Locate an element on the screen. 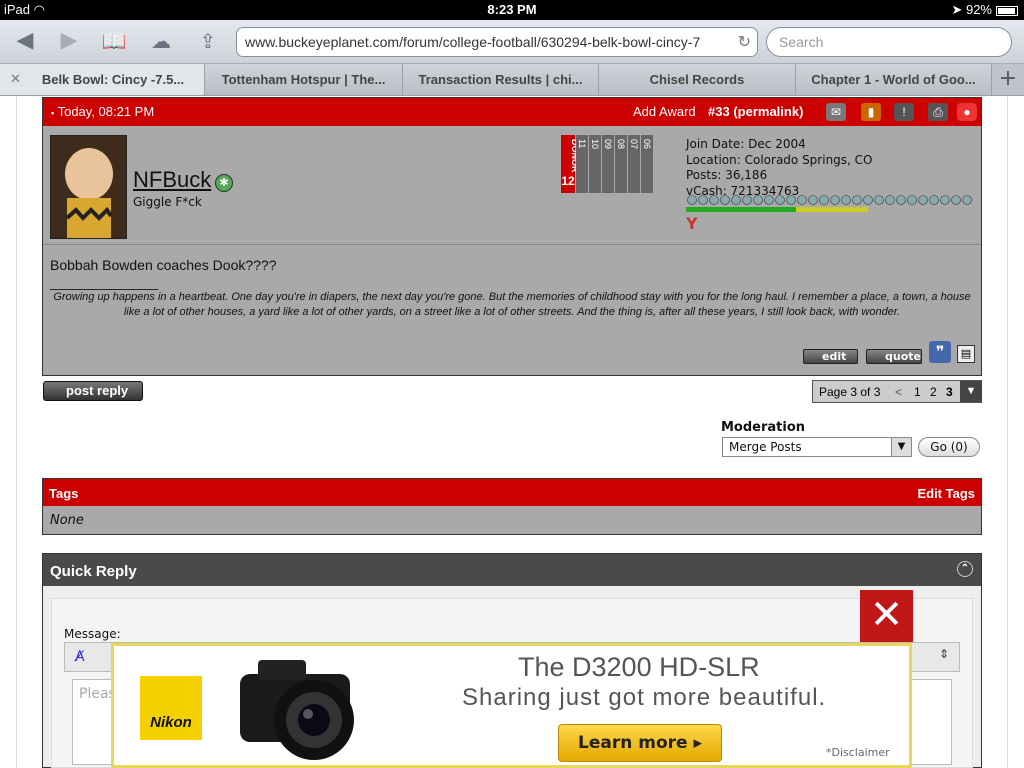 Image resolution: width=1024 pixels, height=768 pixels. forward-icon: ▶ is located at coordinates (69, 41).